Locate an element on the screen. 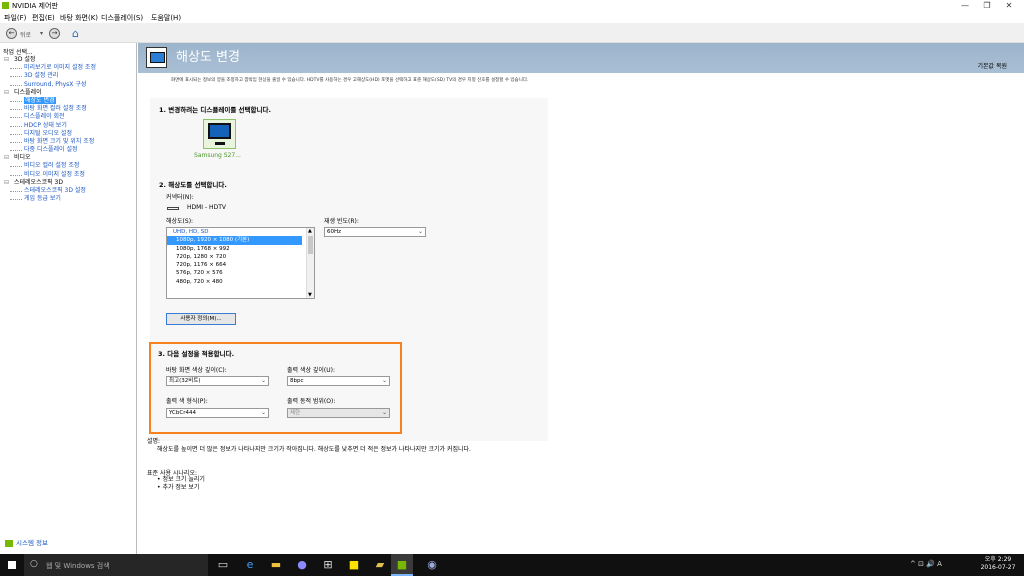  tree-item: 비디오 이미지 설정 조정 is located at coordinates (67, 175).